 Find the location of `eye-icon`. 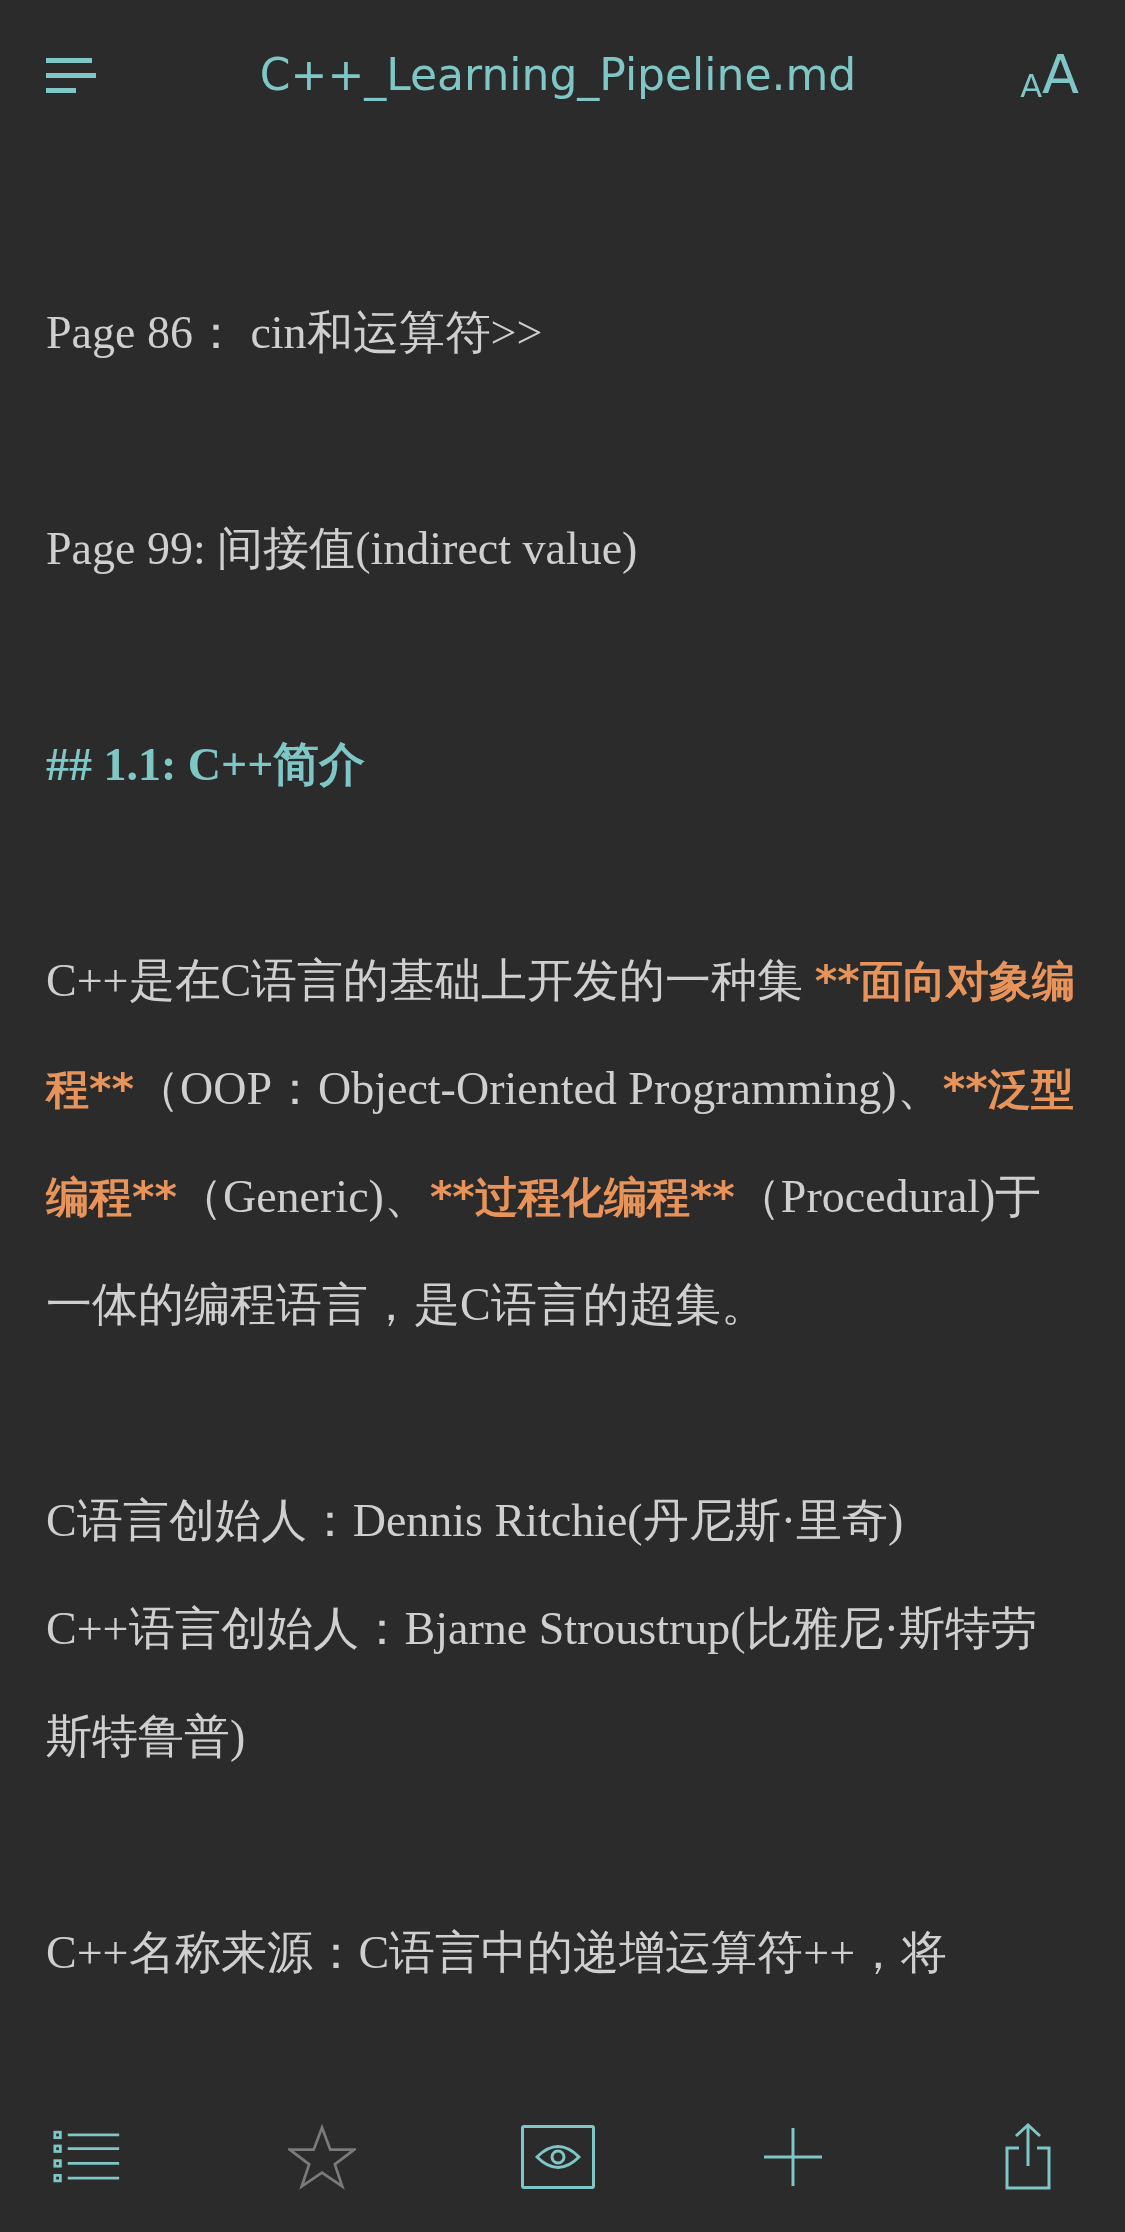

eye-icon is located at coordinates (557, 2157).